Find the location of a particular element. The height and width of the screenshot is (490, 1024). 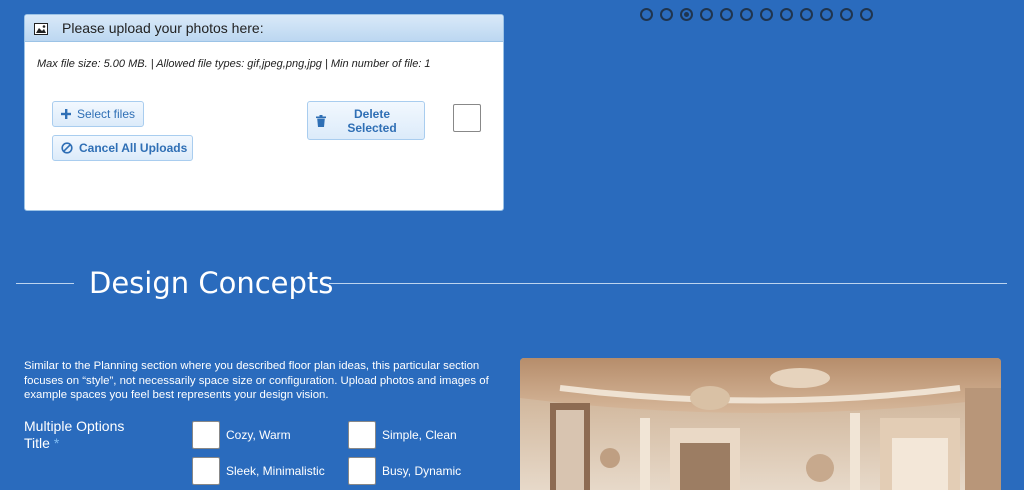

cancel-all-uploads-button: Cancel All Uploads is located at coordinates (122, 148).